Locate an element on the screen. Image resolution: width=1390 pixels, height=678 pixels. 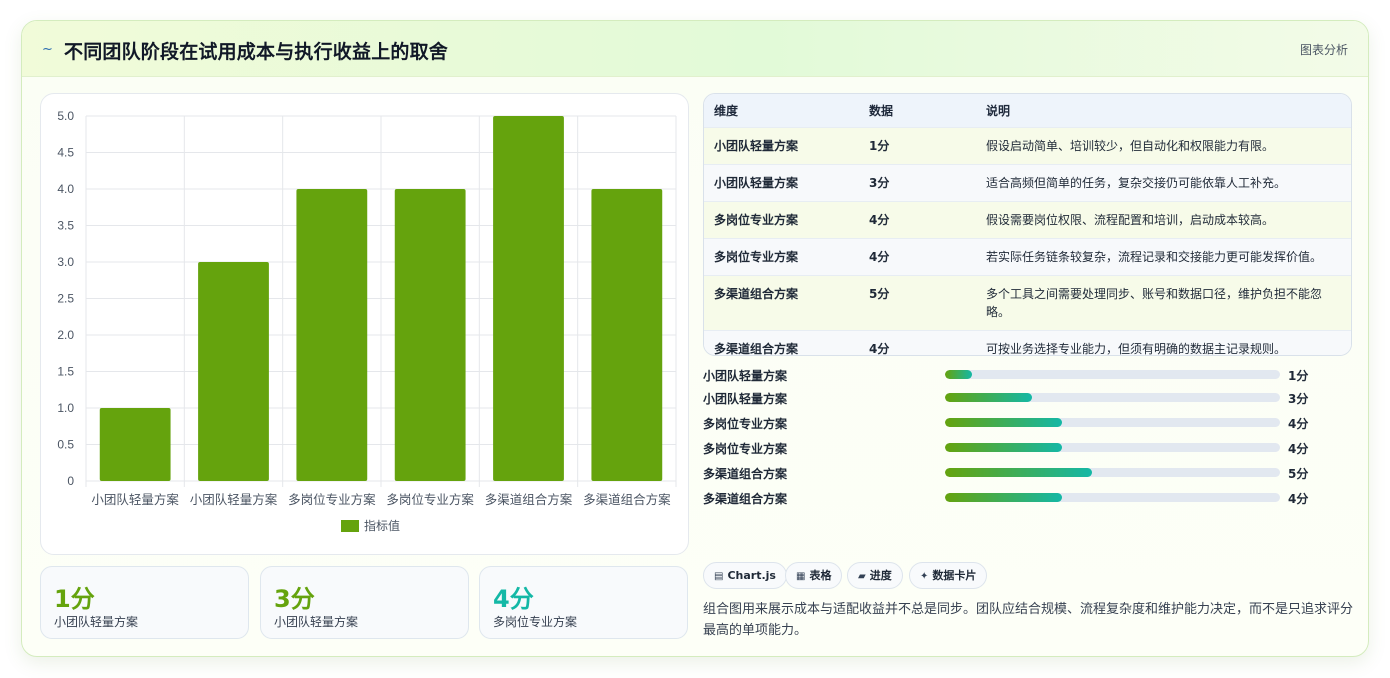
cell-data: 1分 is located at coordinates (917, 145).